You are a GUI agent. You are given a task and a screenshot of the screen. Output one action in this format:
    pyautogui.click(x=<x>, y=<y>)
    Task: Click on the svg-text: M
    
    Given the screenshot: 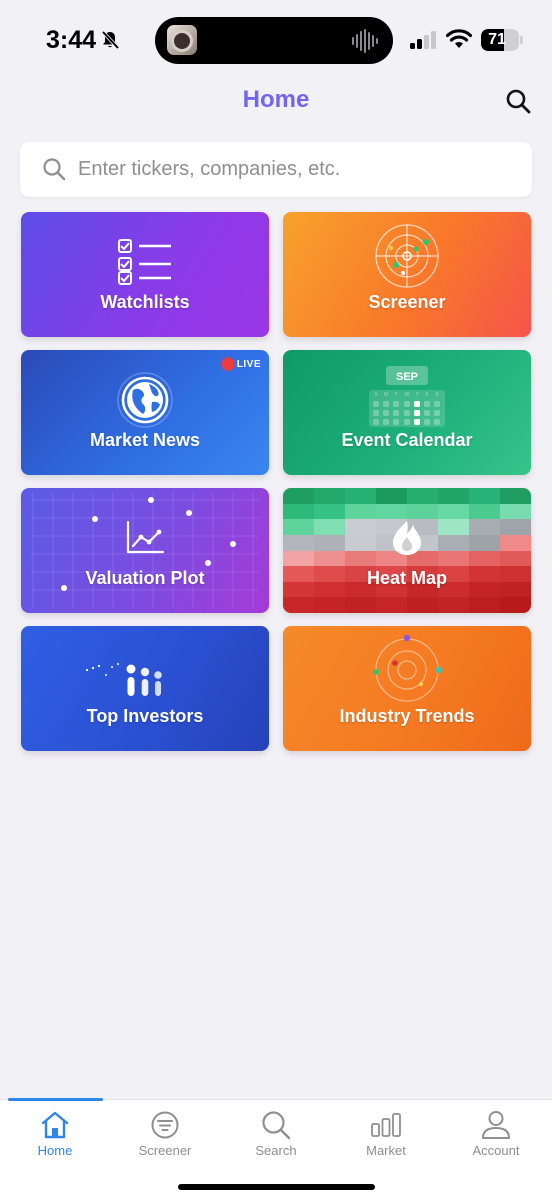 What is the action you would take?
    pyautogui.click(x=386, y=395)
    